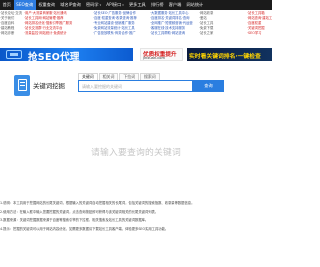 The width and height of the screenshot is (320, 267). I want to click on ad-banner-seo-agent: 抢SEO代理, so click(66, 54).